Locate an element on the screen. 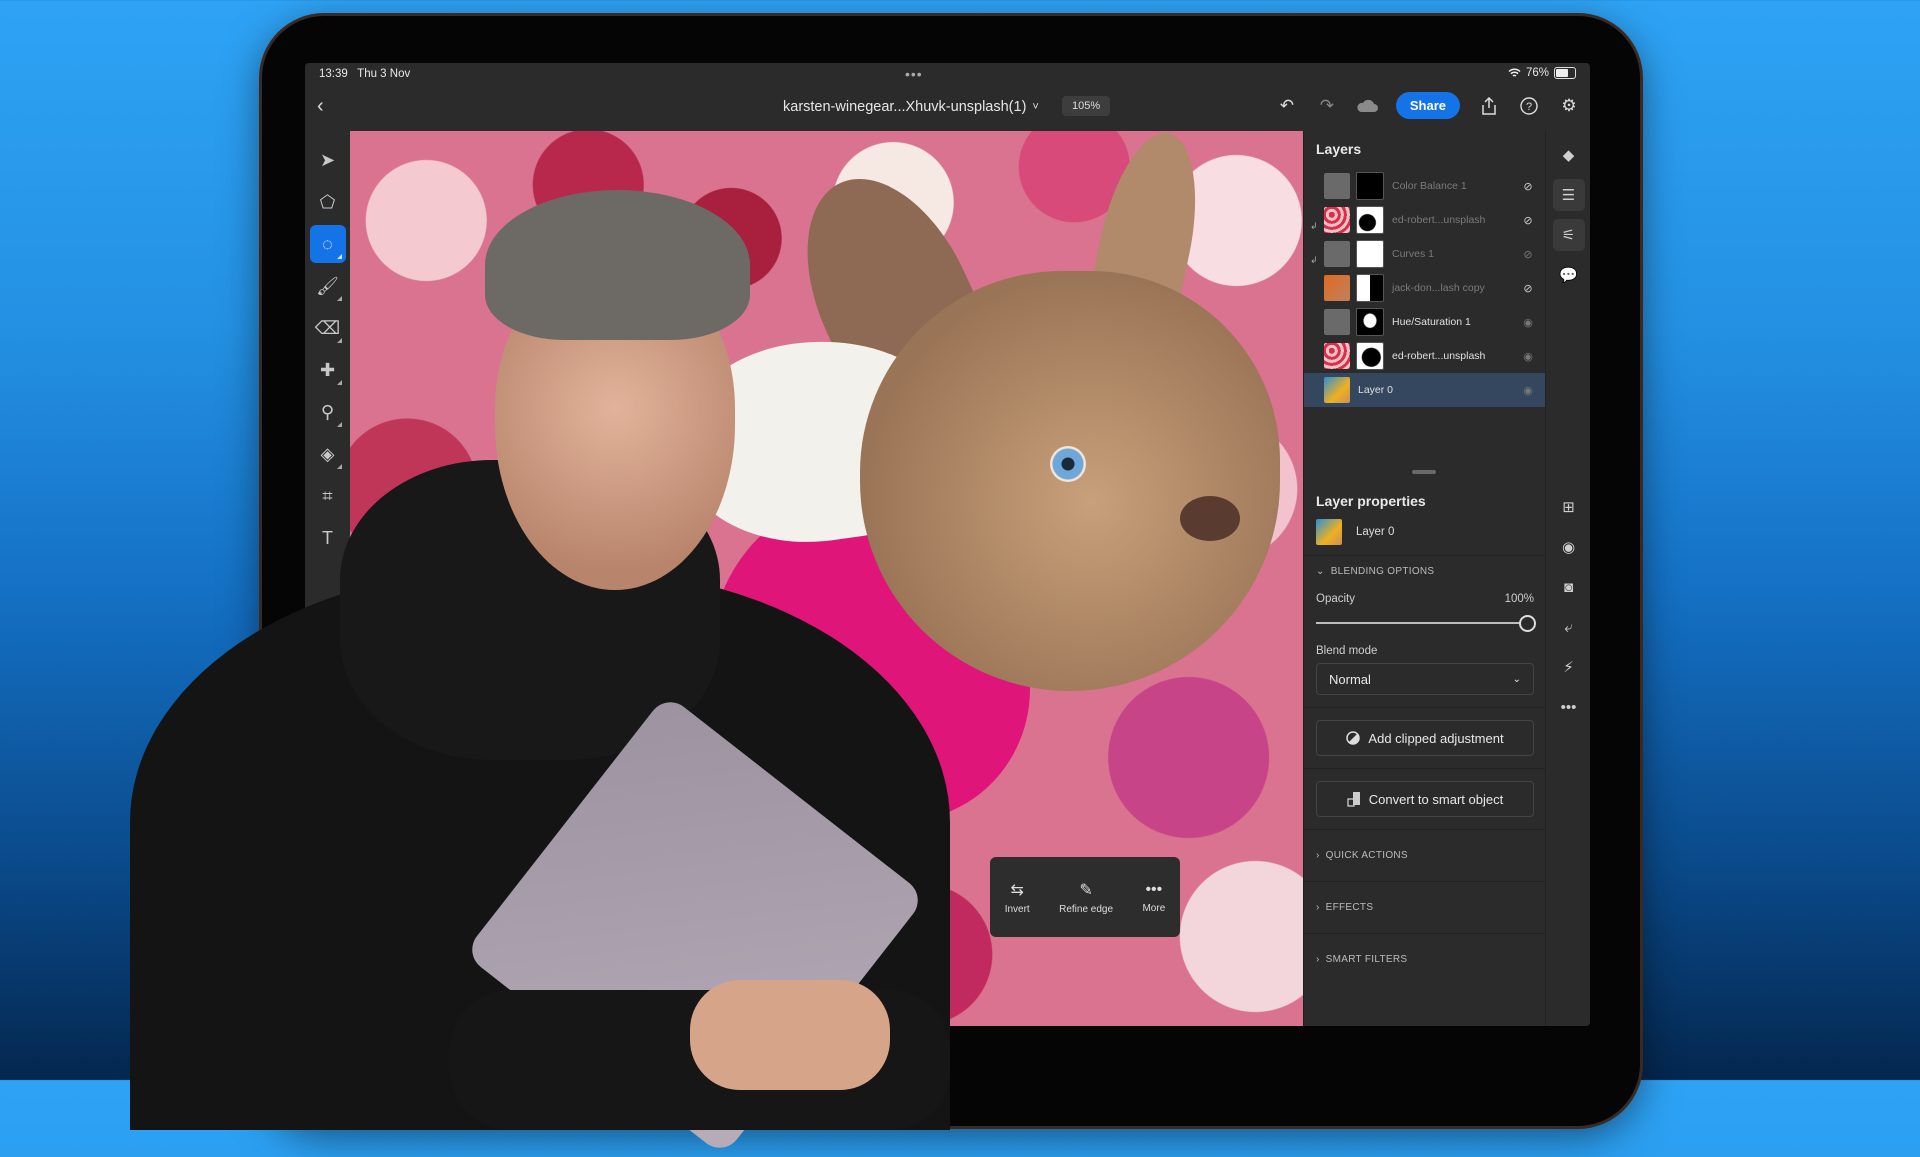 The image size is (1920, 1157). tool-clone: ⚲ is located at coordinates (328, 412).